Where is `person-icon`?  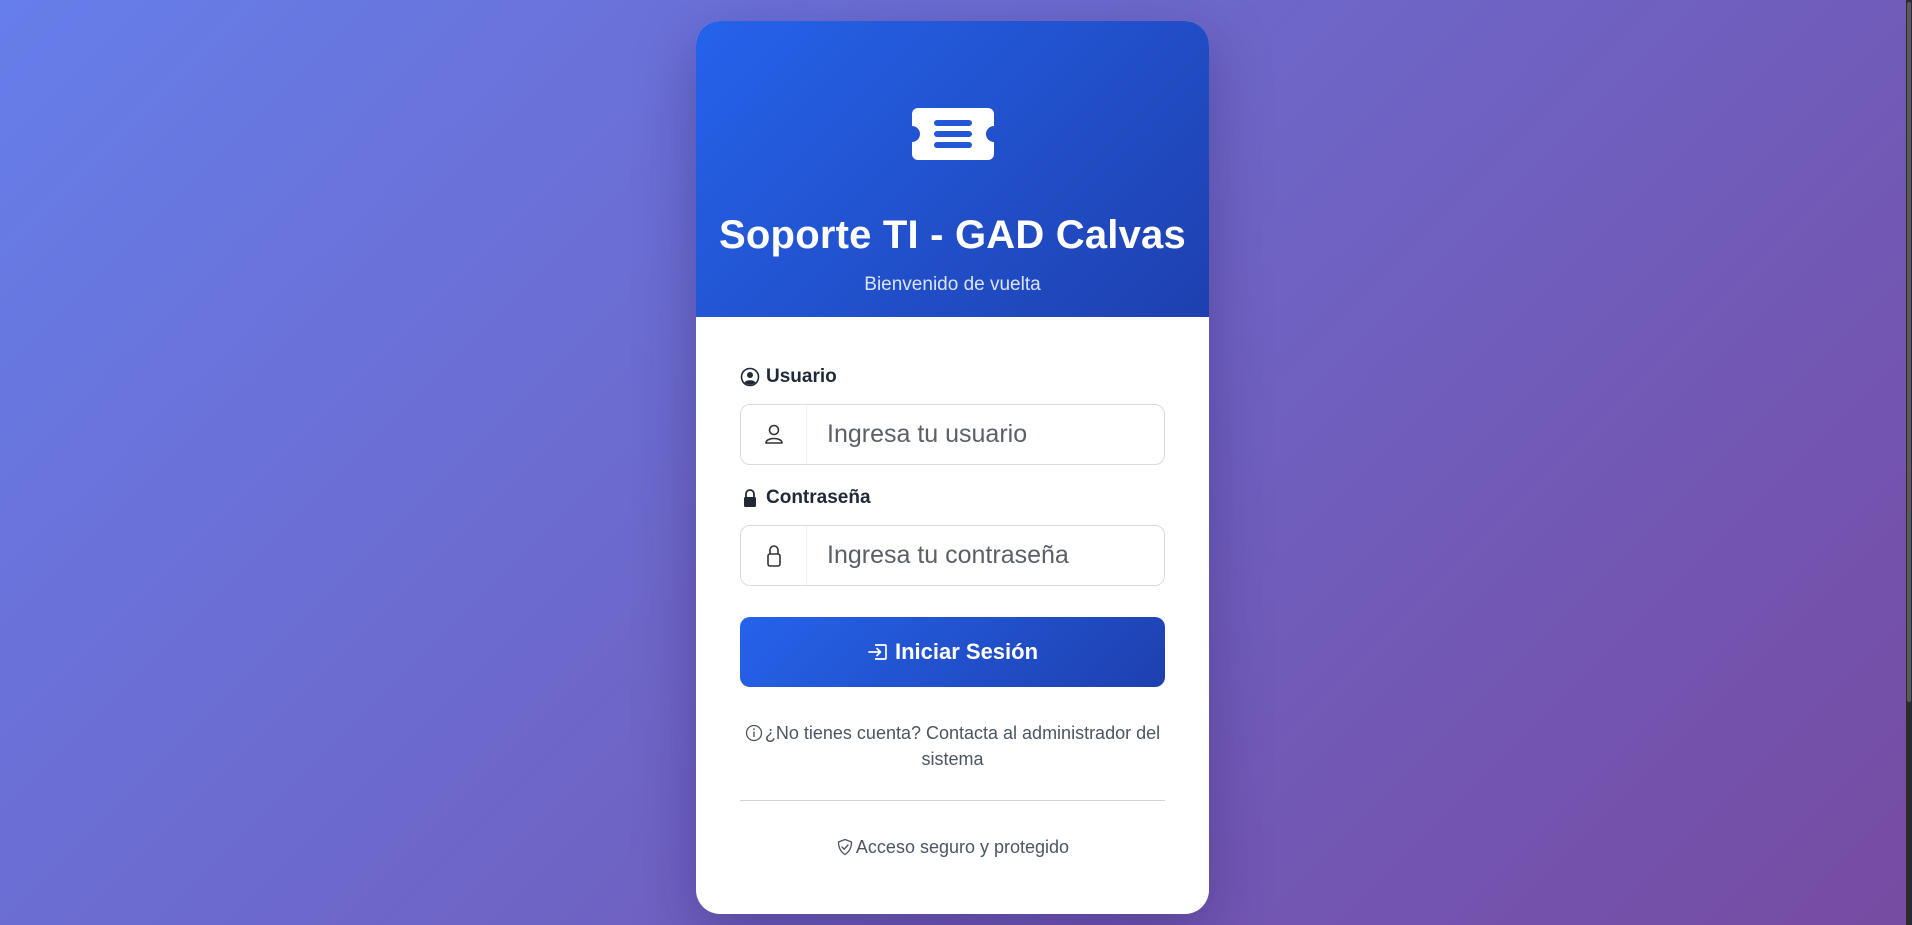 person-icon is located at coordinates (773, 434).